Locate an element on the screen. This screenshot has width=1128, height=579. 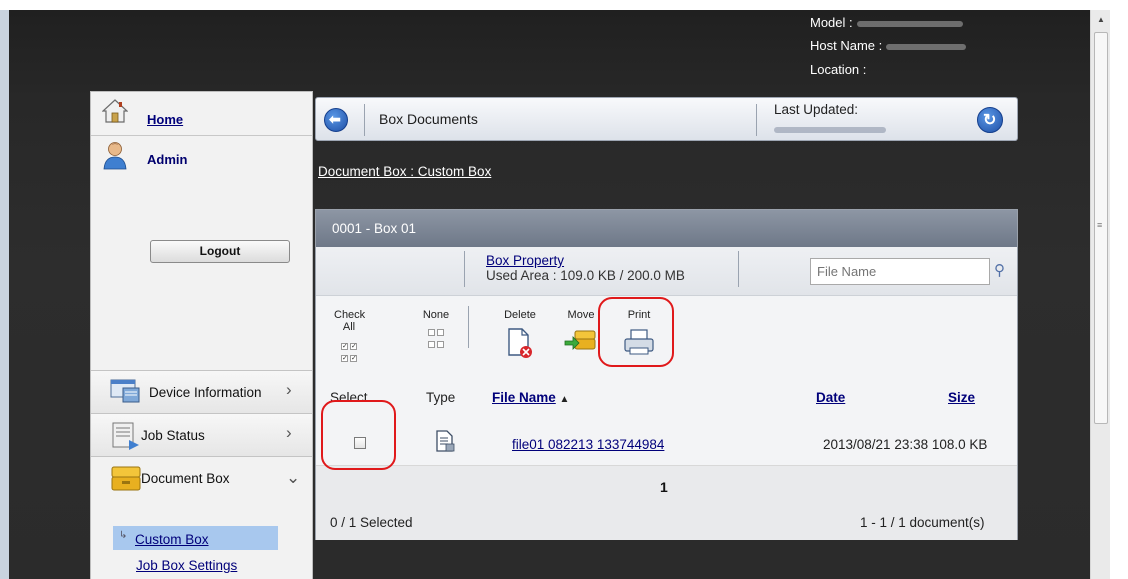
delete-label: Delete is located at coordinates (520, 315).